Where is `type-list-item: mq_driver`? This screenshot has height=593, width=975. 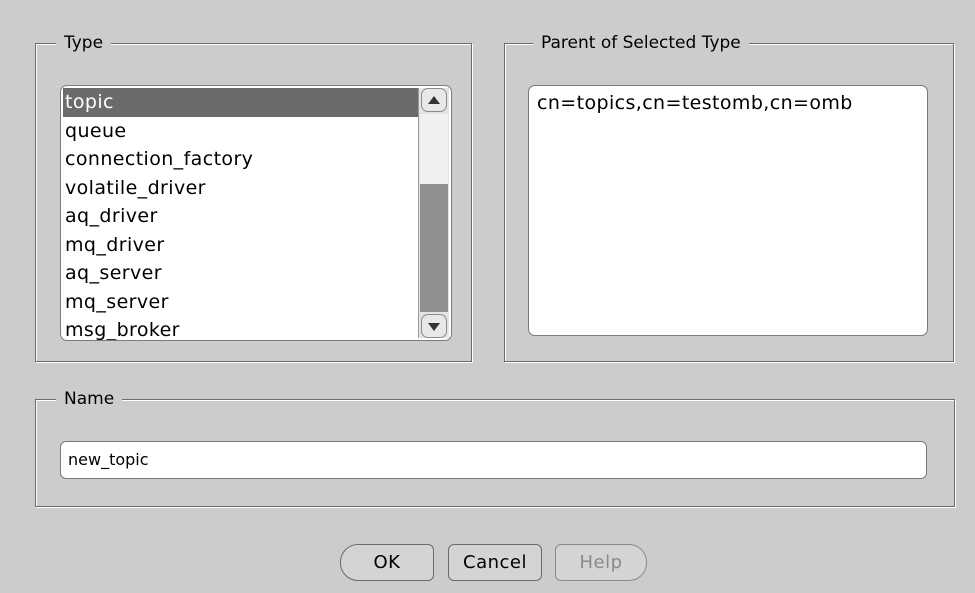 type-list-item: mq_driver is located at coordinates (240, 245).